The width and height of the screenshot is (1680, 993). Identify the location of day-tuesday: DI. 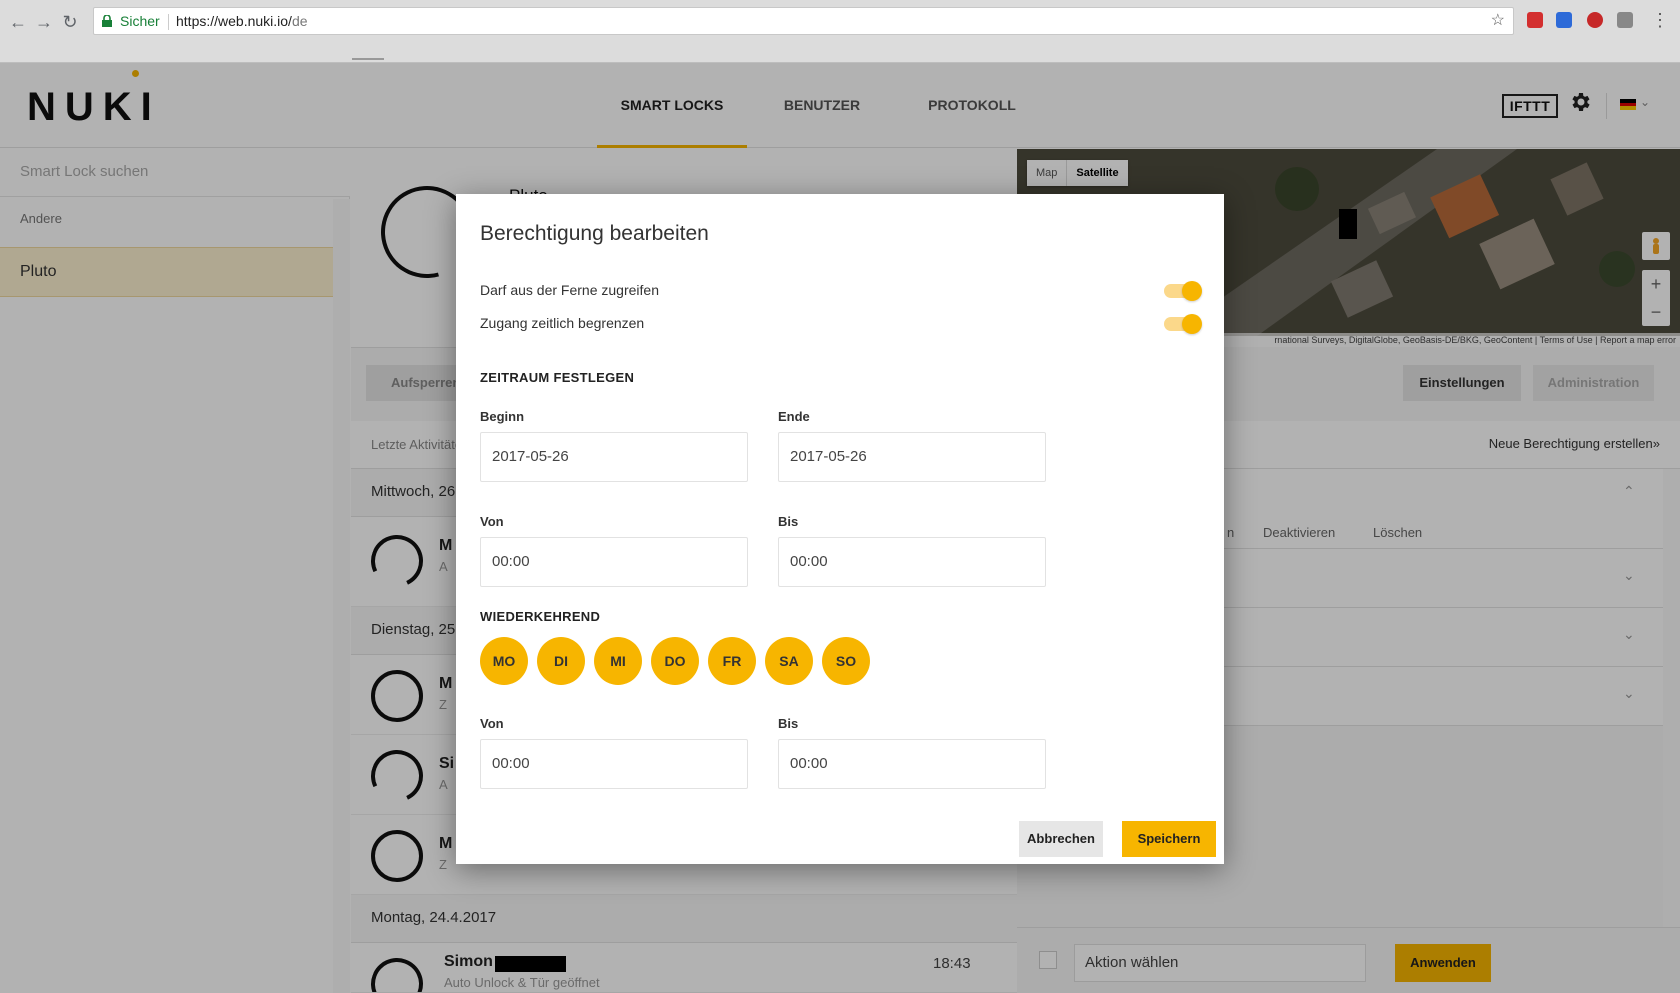
(561, 661).